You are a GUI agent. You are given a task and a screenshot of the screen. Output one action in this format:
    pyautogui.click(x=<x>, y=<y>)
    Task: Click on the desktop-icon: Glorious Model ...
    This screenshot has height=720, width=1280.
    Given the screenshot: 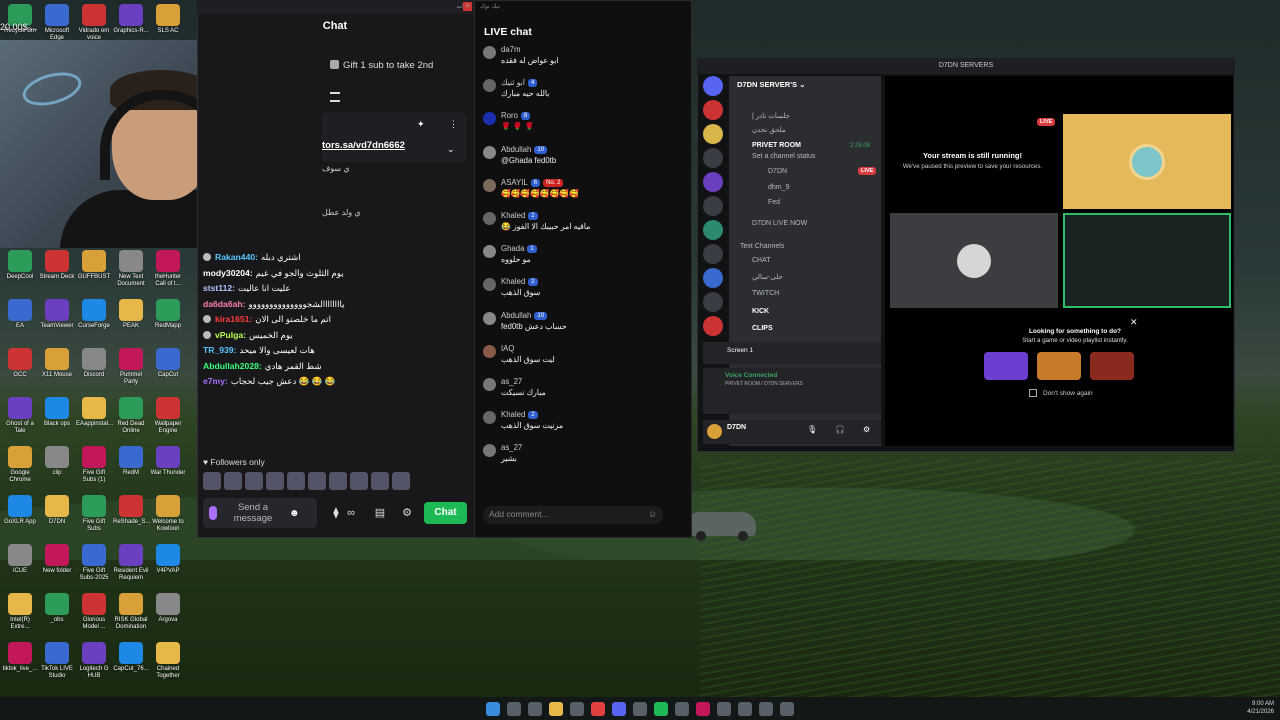 What is the action you would take?
    pyautogui.click(x=94, y=612)
    